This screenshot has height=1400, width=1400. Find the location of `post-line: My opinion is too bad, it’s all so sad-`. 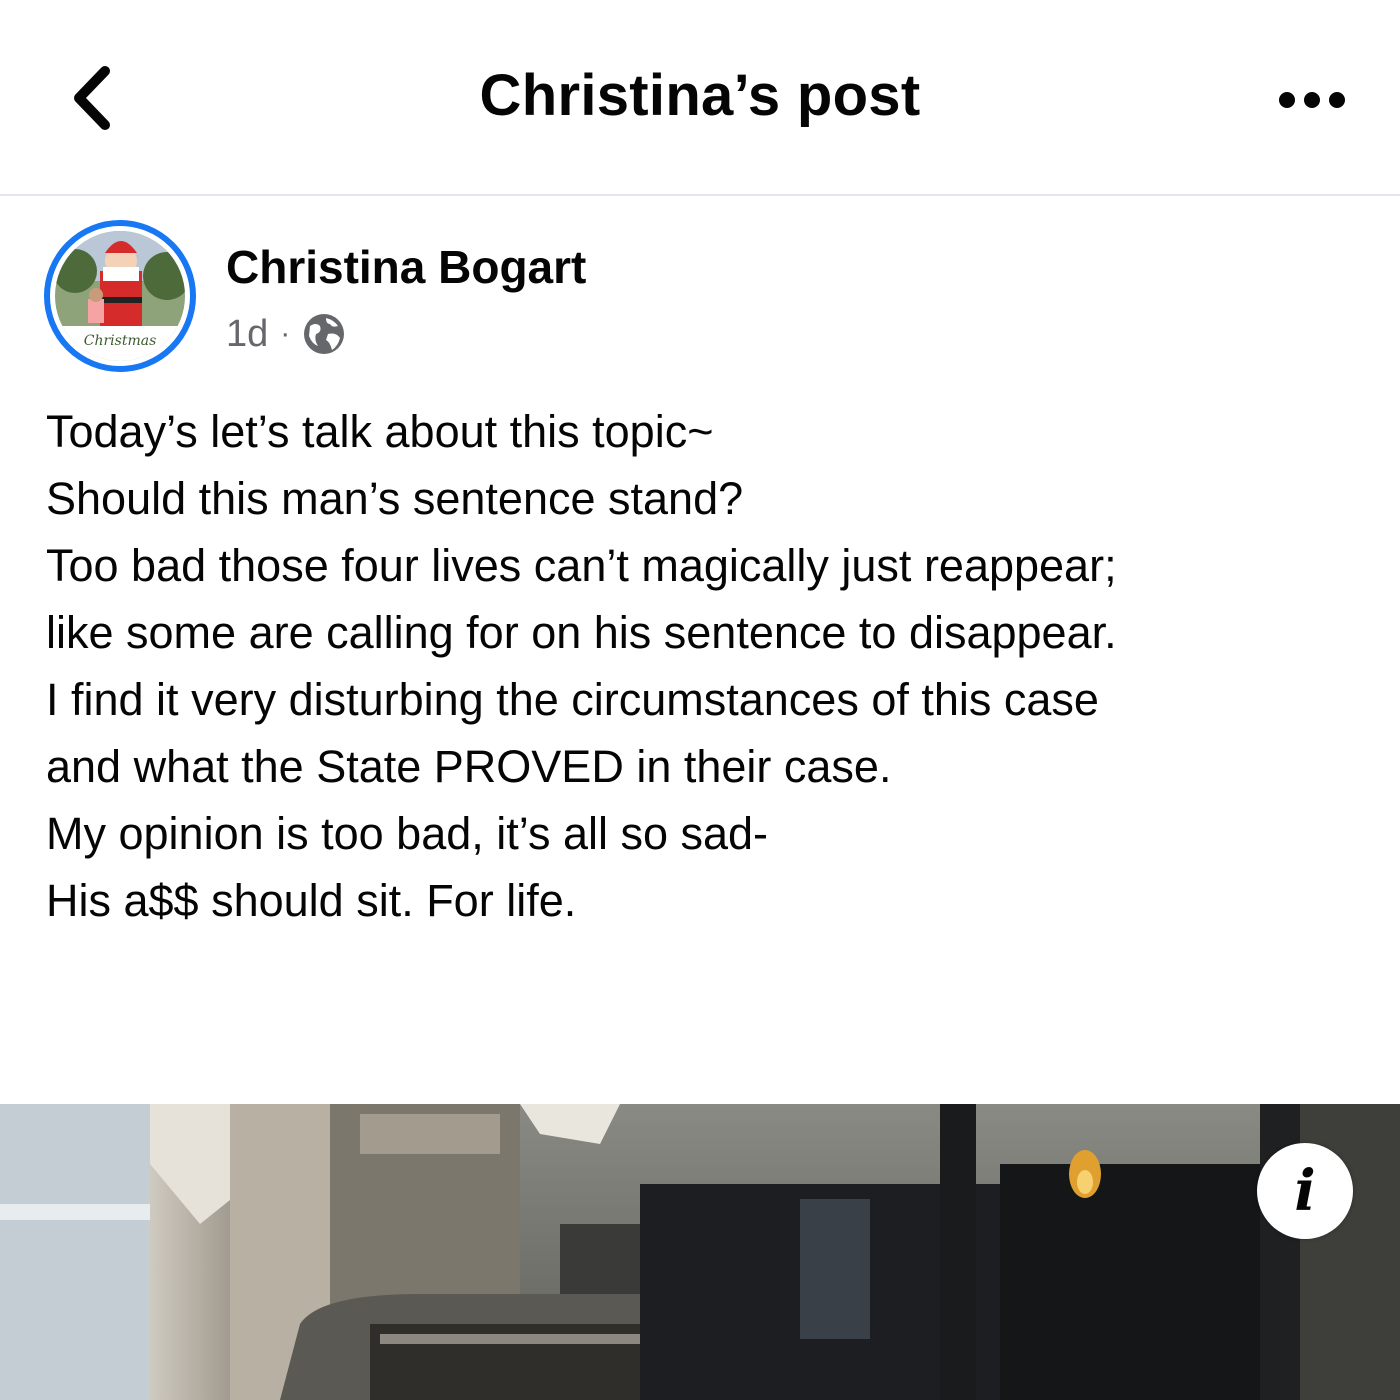

post-line: My opinion is too bad, it’s all so sad- is located at coordinates (407, 833).